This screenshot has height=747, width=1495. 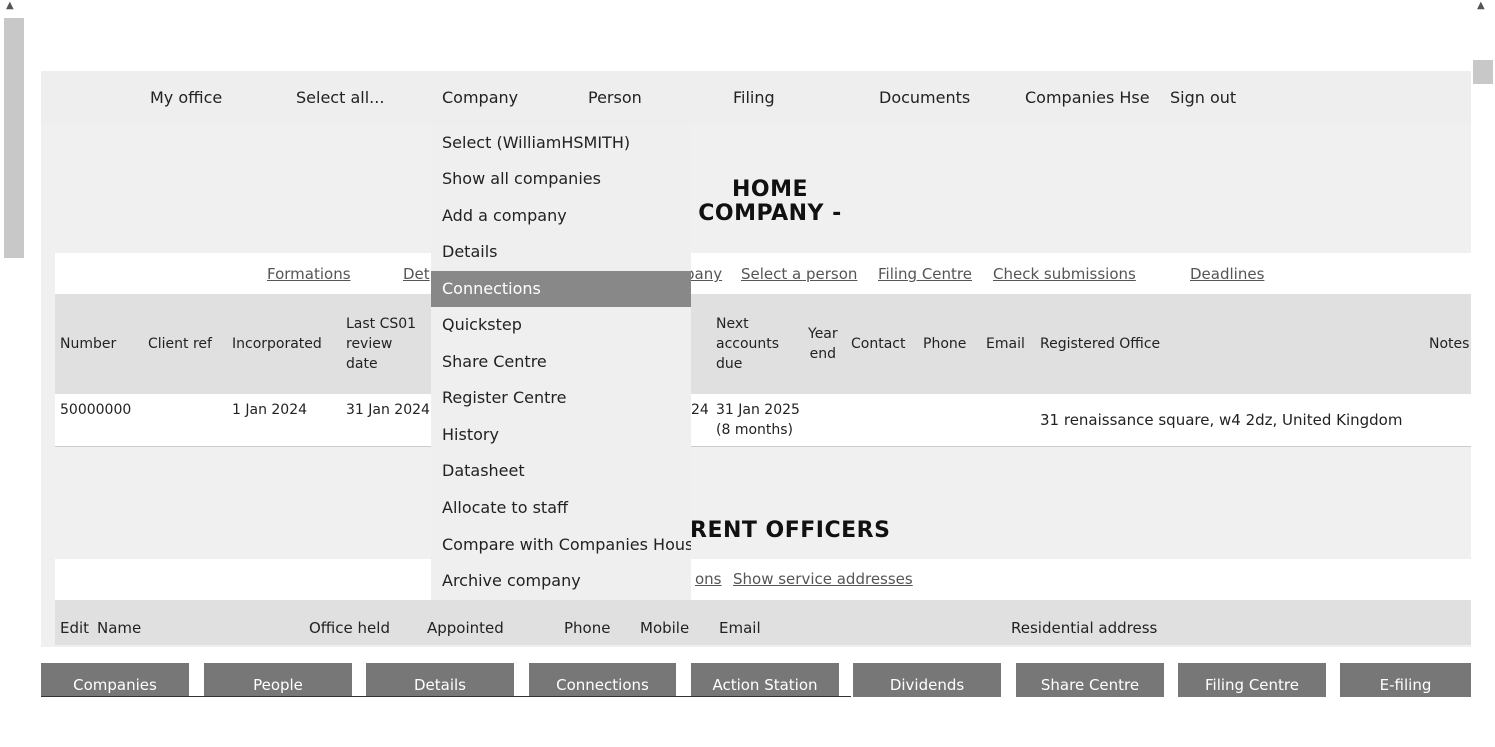 What do you see at coordinates (278, 680) in the screenshot?
I see `tab-people: People` at bounding box center [278, 680].